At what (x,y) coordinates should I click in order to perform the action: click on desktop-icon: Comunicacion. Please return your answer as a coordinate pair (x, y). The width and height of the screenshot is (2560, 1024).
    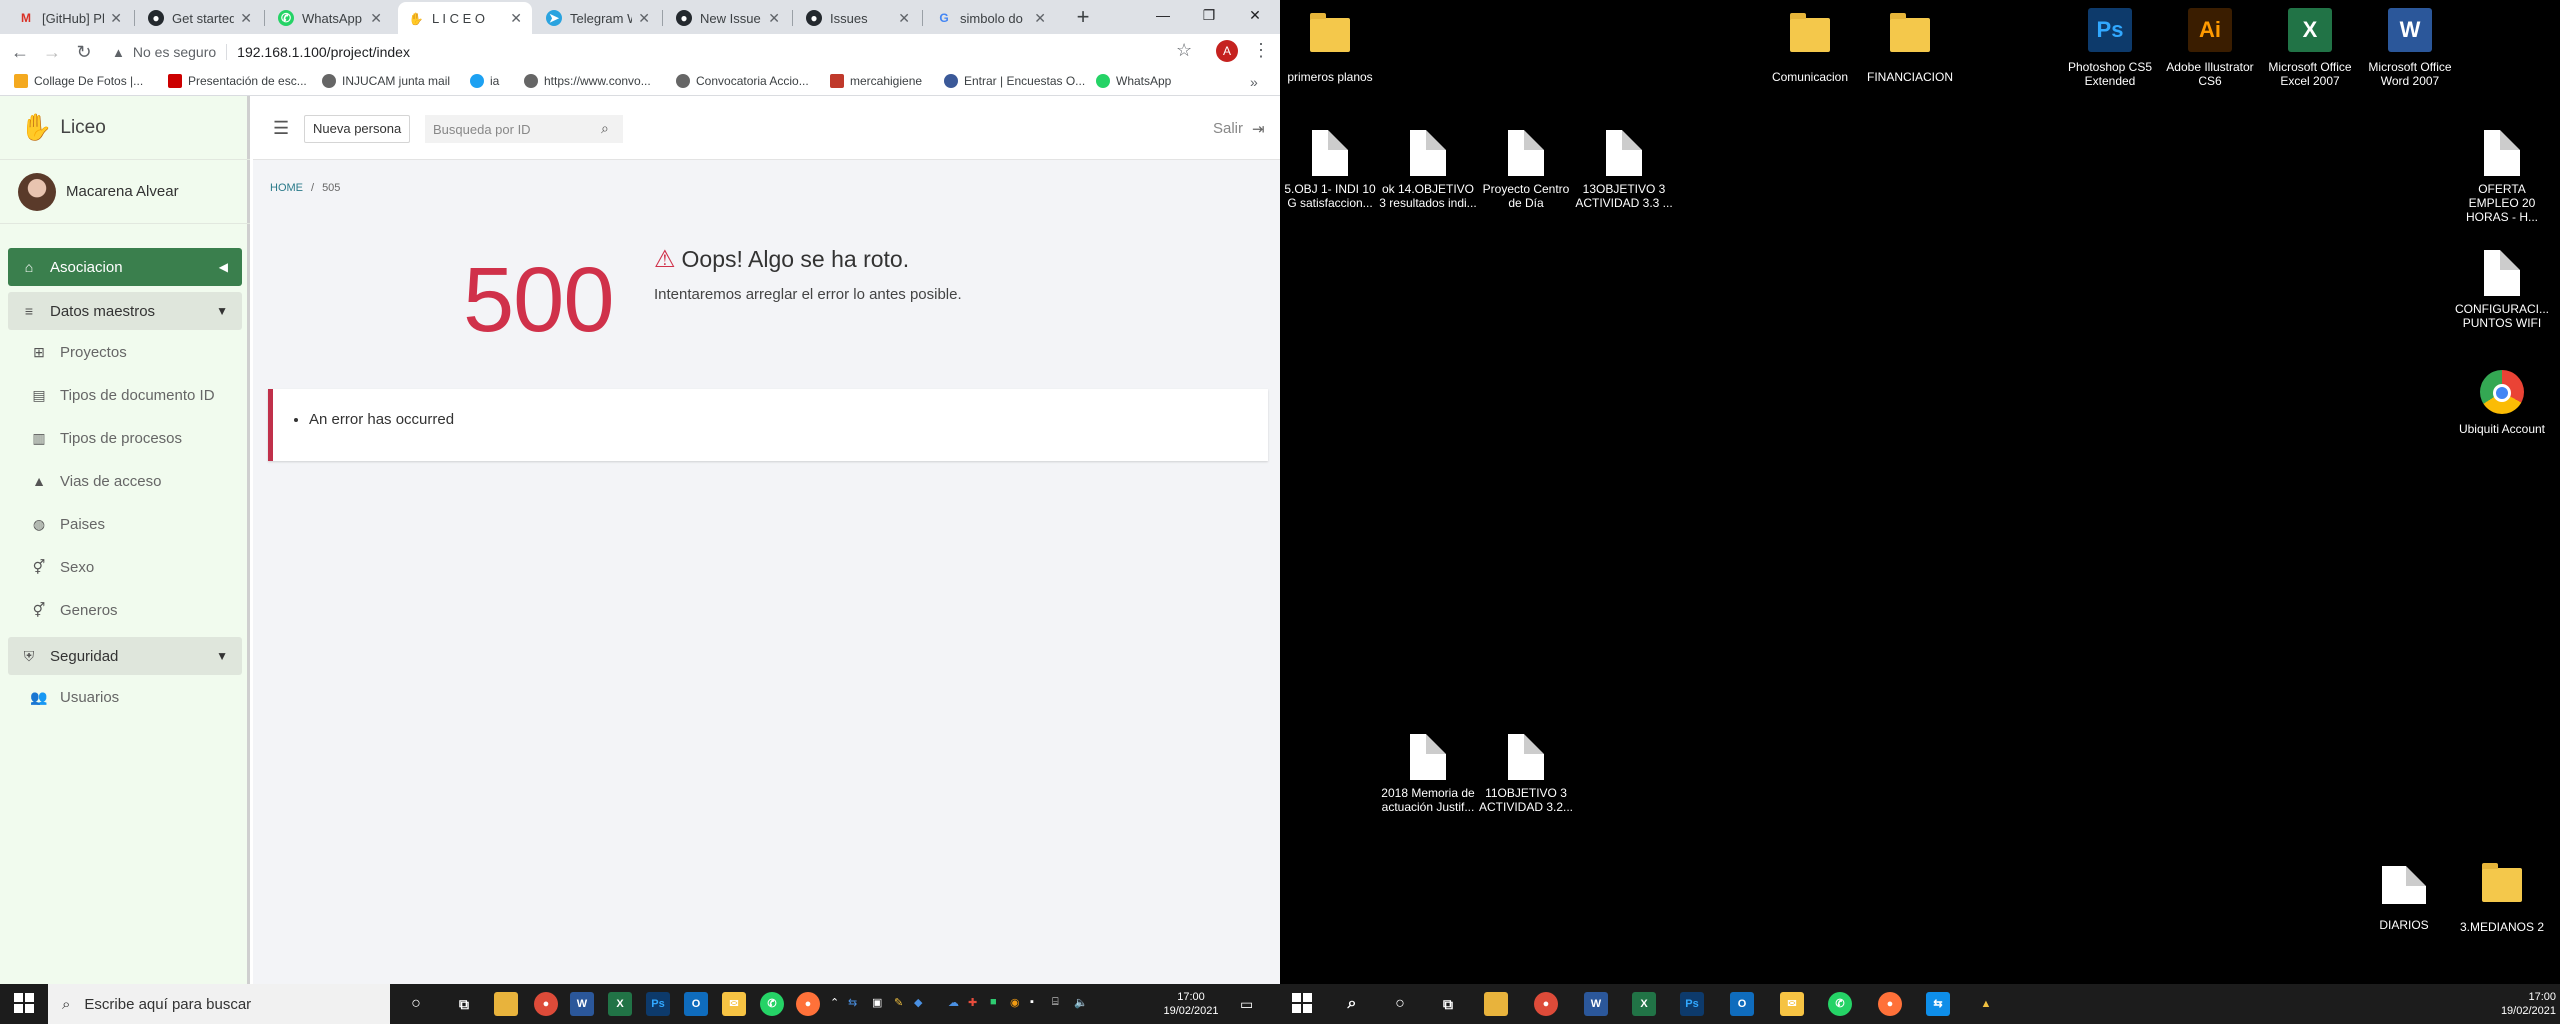
    Looking at the image, I should click on (1810, 47).